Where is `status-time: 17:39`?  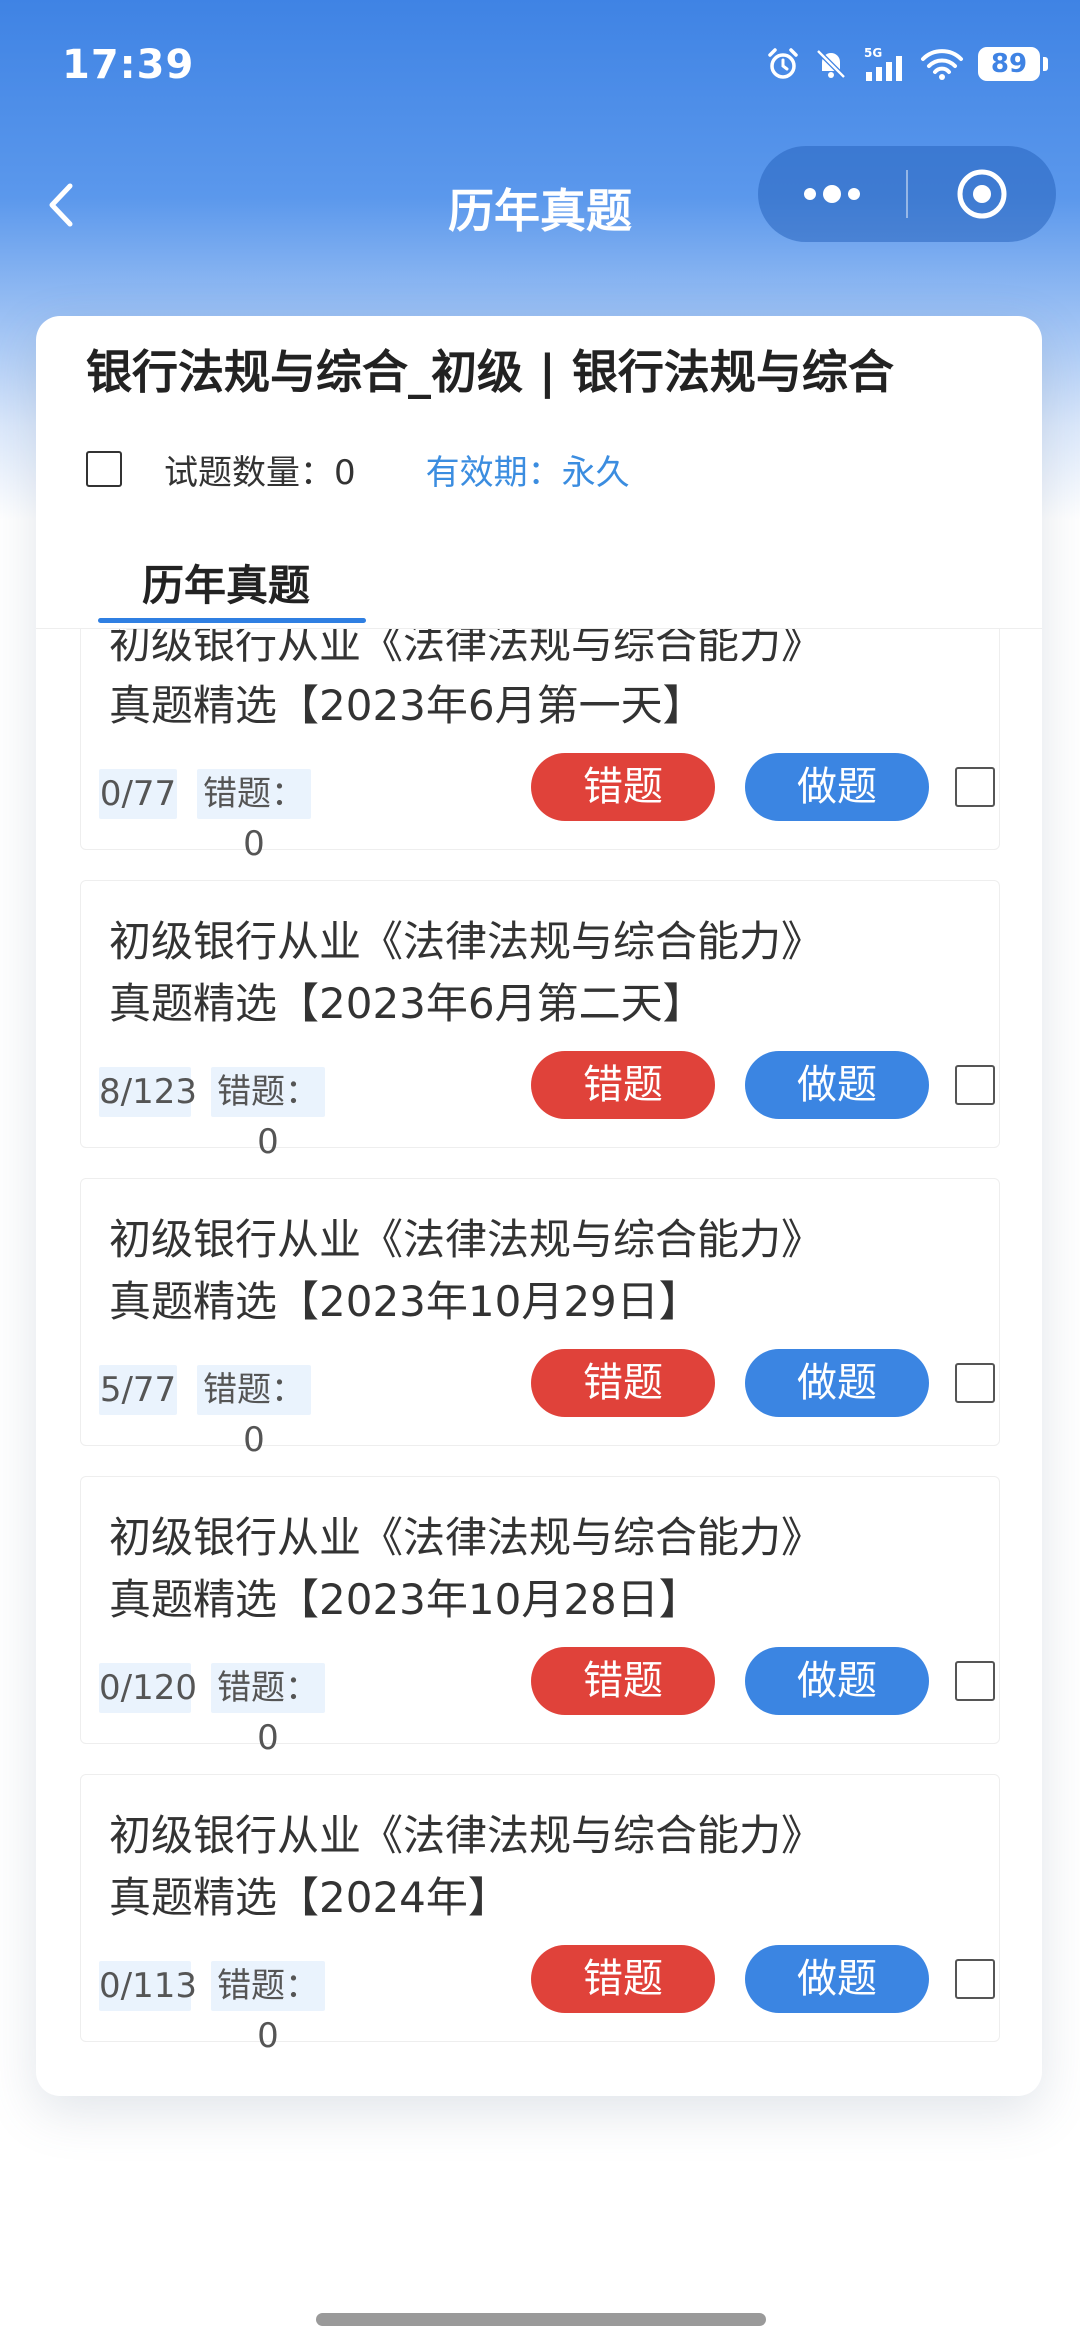 status-time: 17:39 is located at coordinates (128, 65).